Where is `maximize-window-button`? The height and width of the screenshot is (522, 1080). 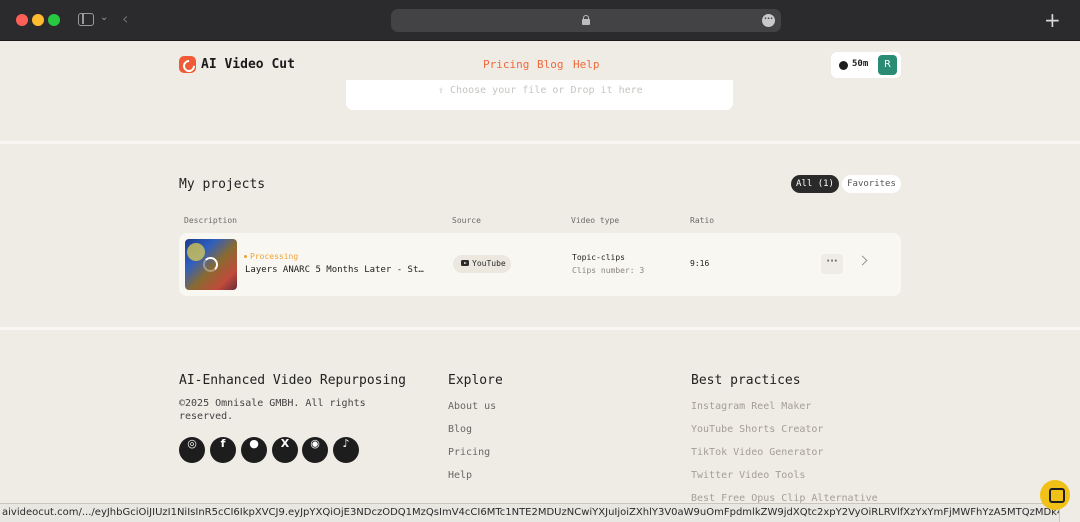 maximize-window-button is located at coordinates (54, 20).